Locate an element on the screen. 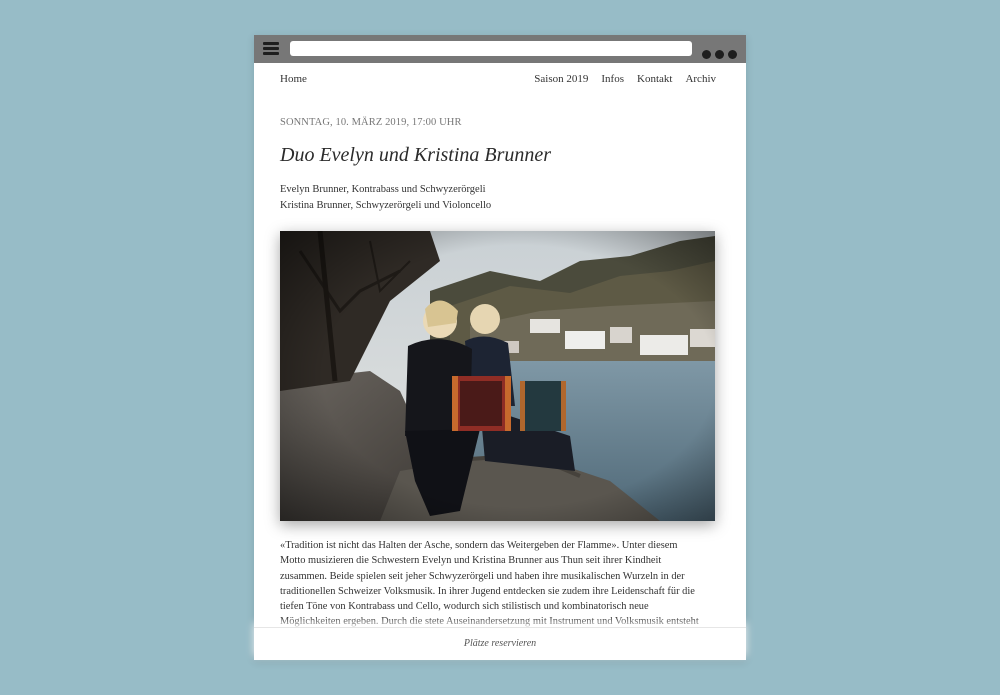 Image resolution: width=1000 pixels, height=695 pixels. nav-home-link: Home is located at coordinates (293, 79).